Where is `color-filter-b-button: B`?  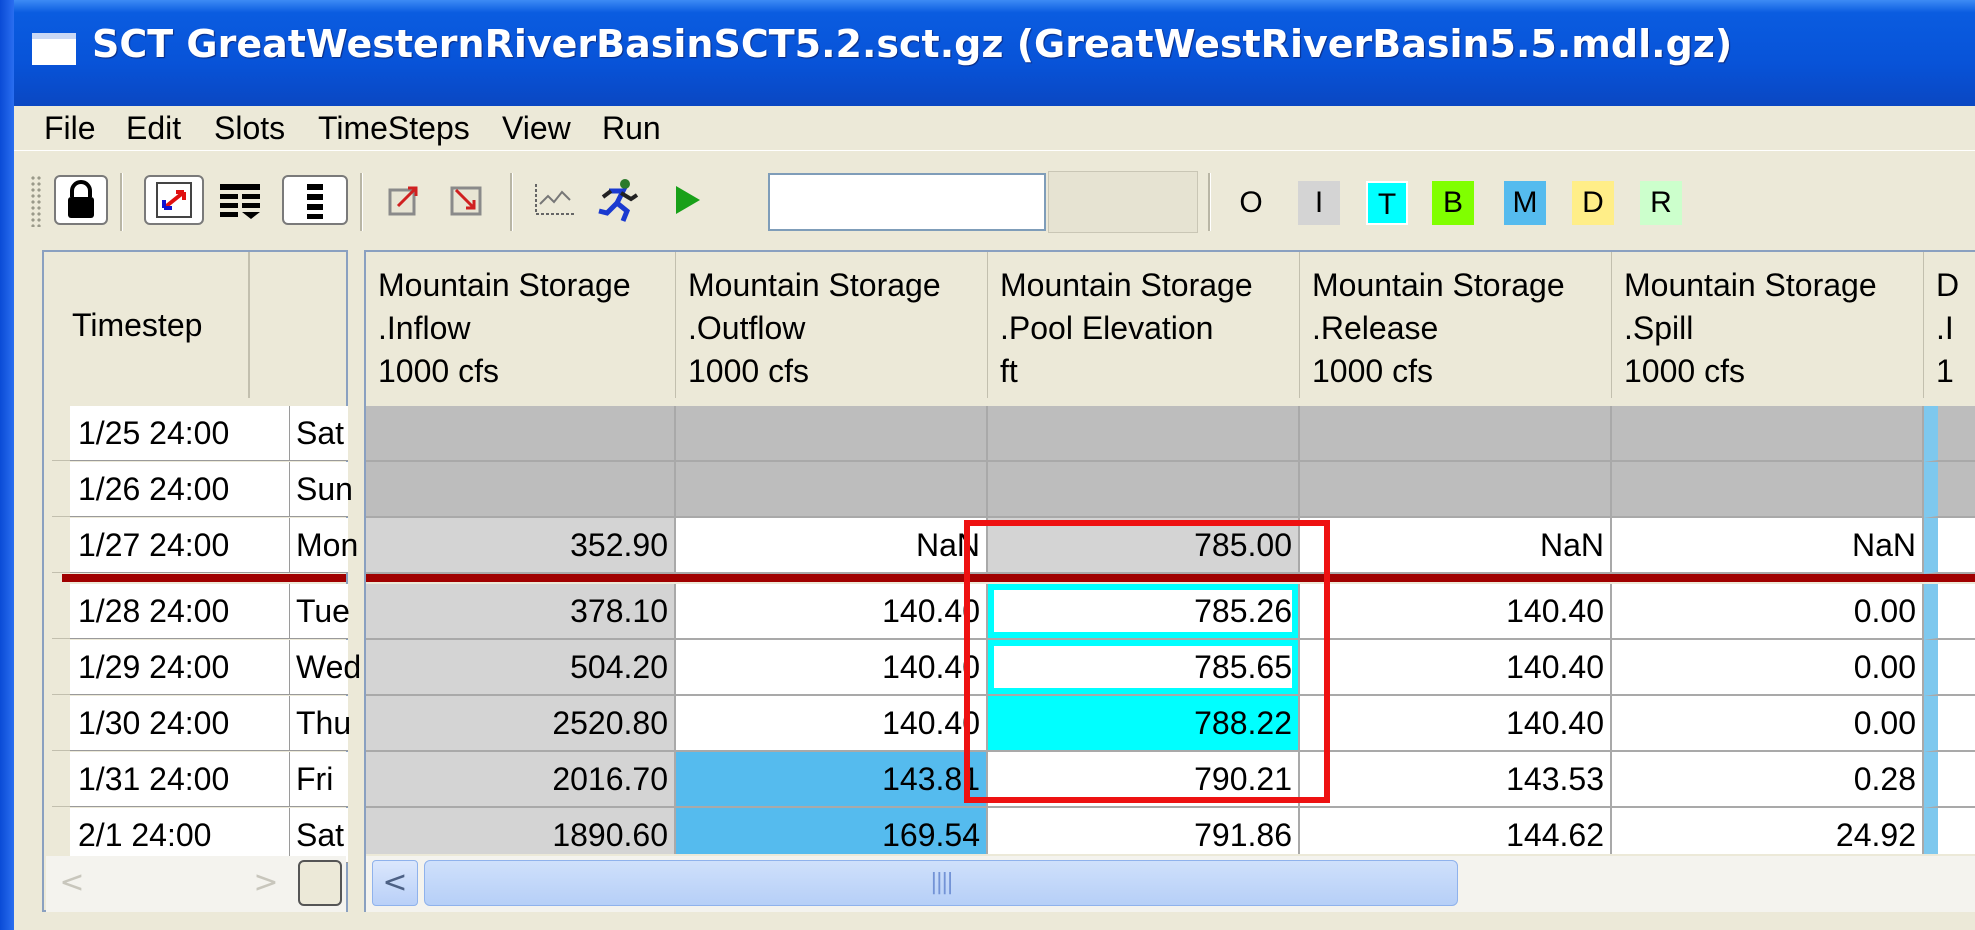
color-filter-b-button: B is located at coordinates (1453, 203).